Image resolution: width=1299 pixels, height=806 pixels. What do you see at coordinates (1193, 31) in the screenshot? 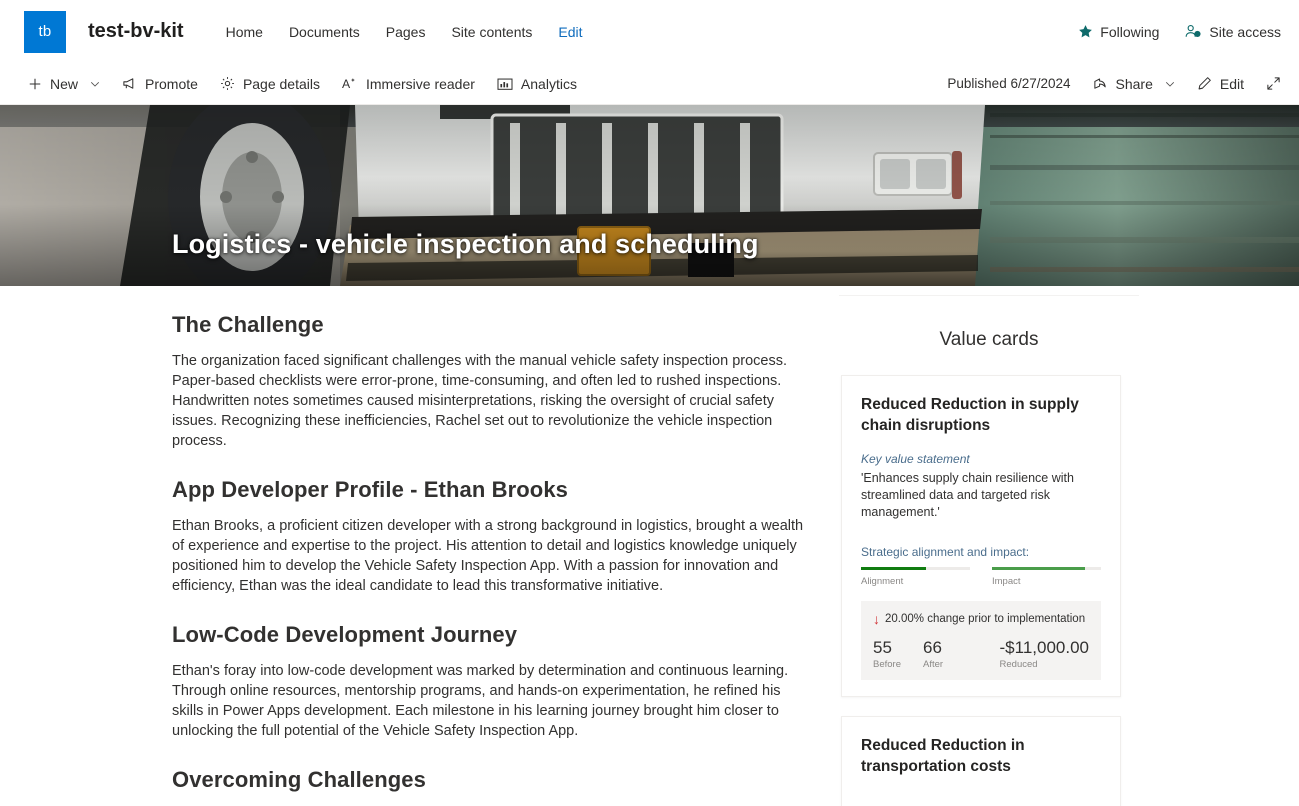
I see `people-icon` at bounding box center [1193, 31].